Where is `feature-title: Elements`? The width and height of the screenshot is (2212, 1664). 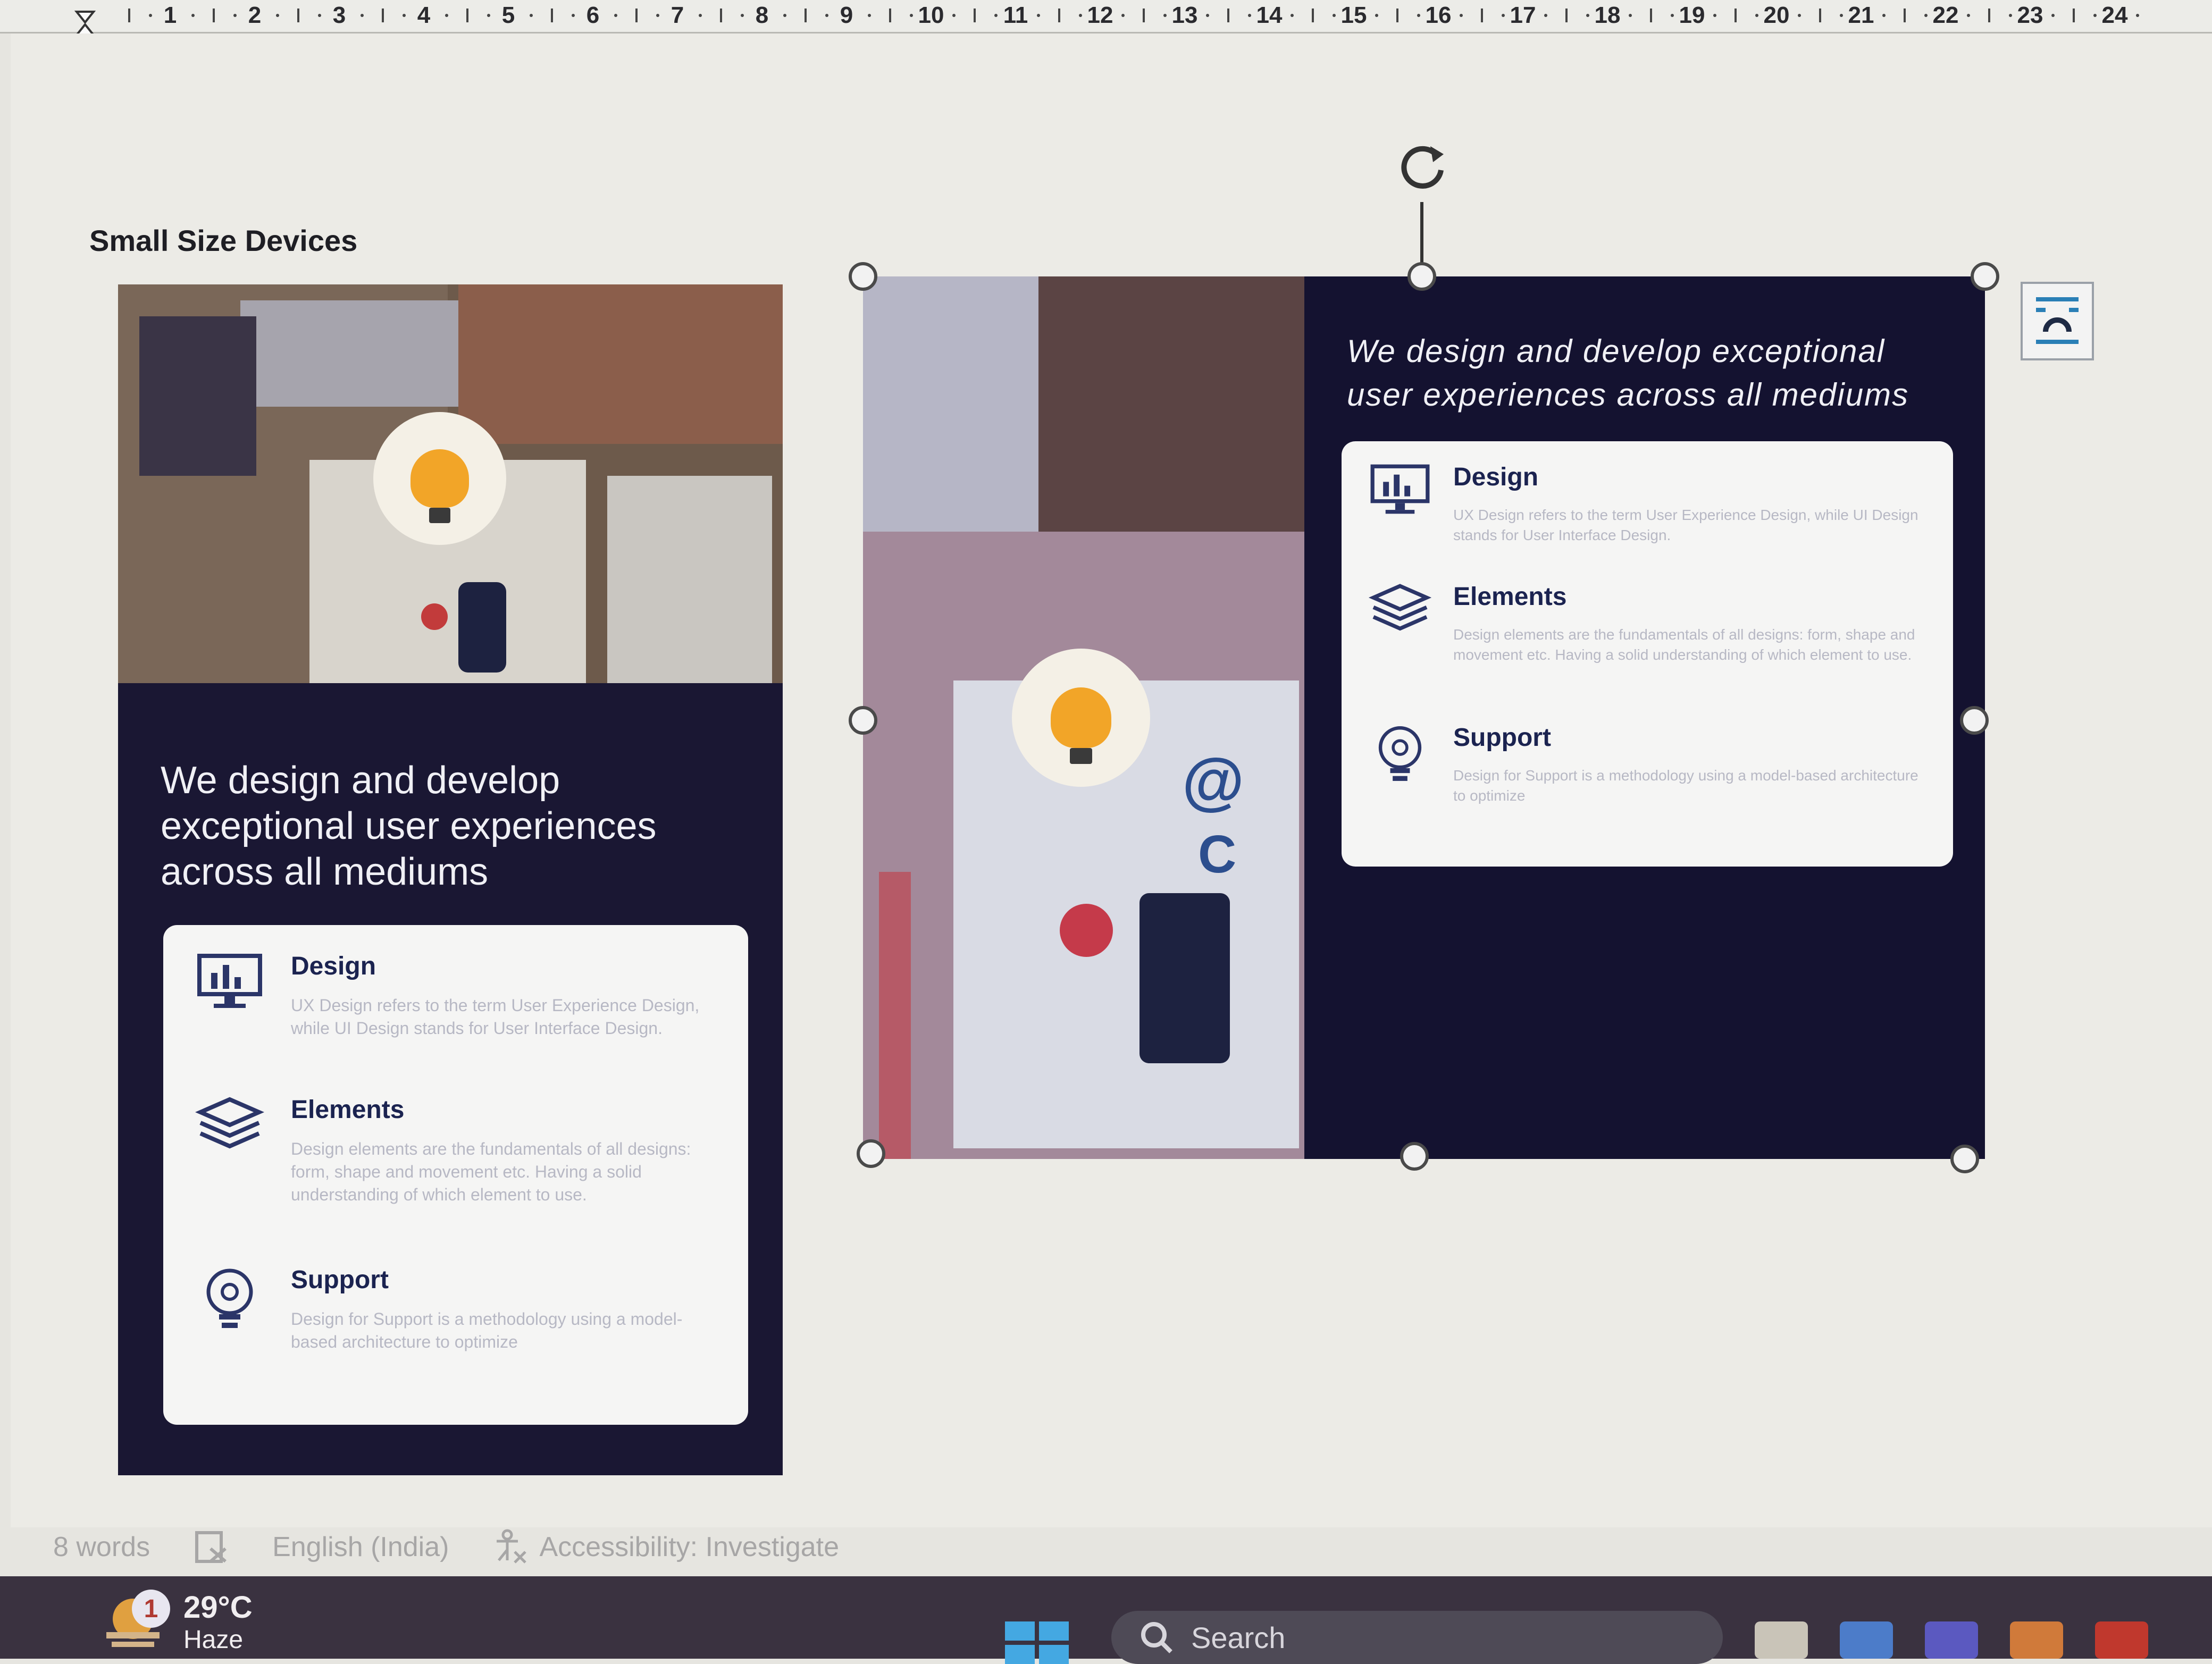
feature-title: Elements is located at coordinates (348, 1110).